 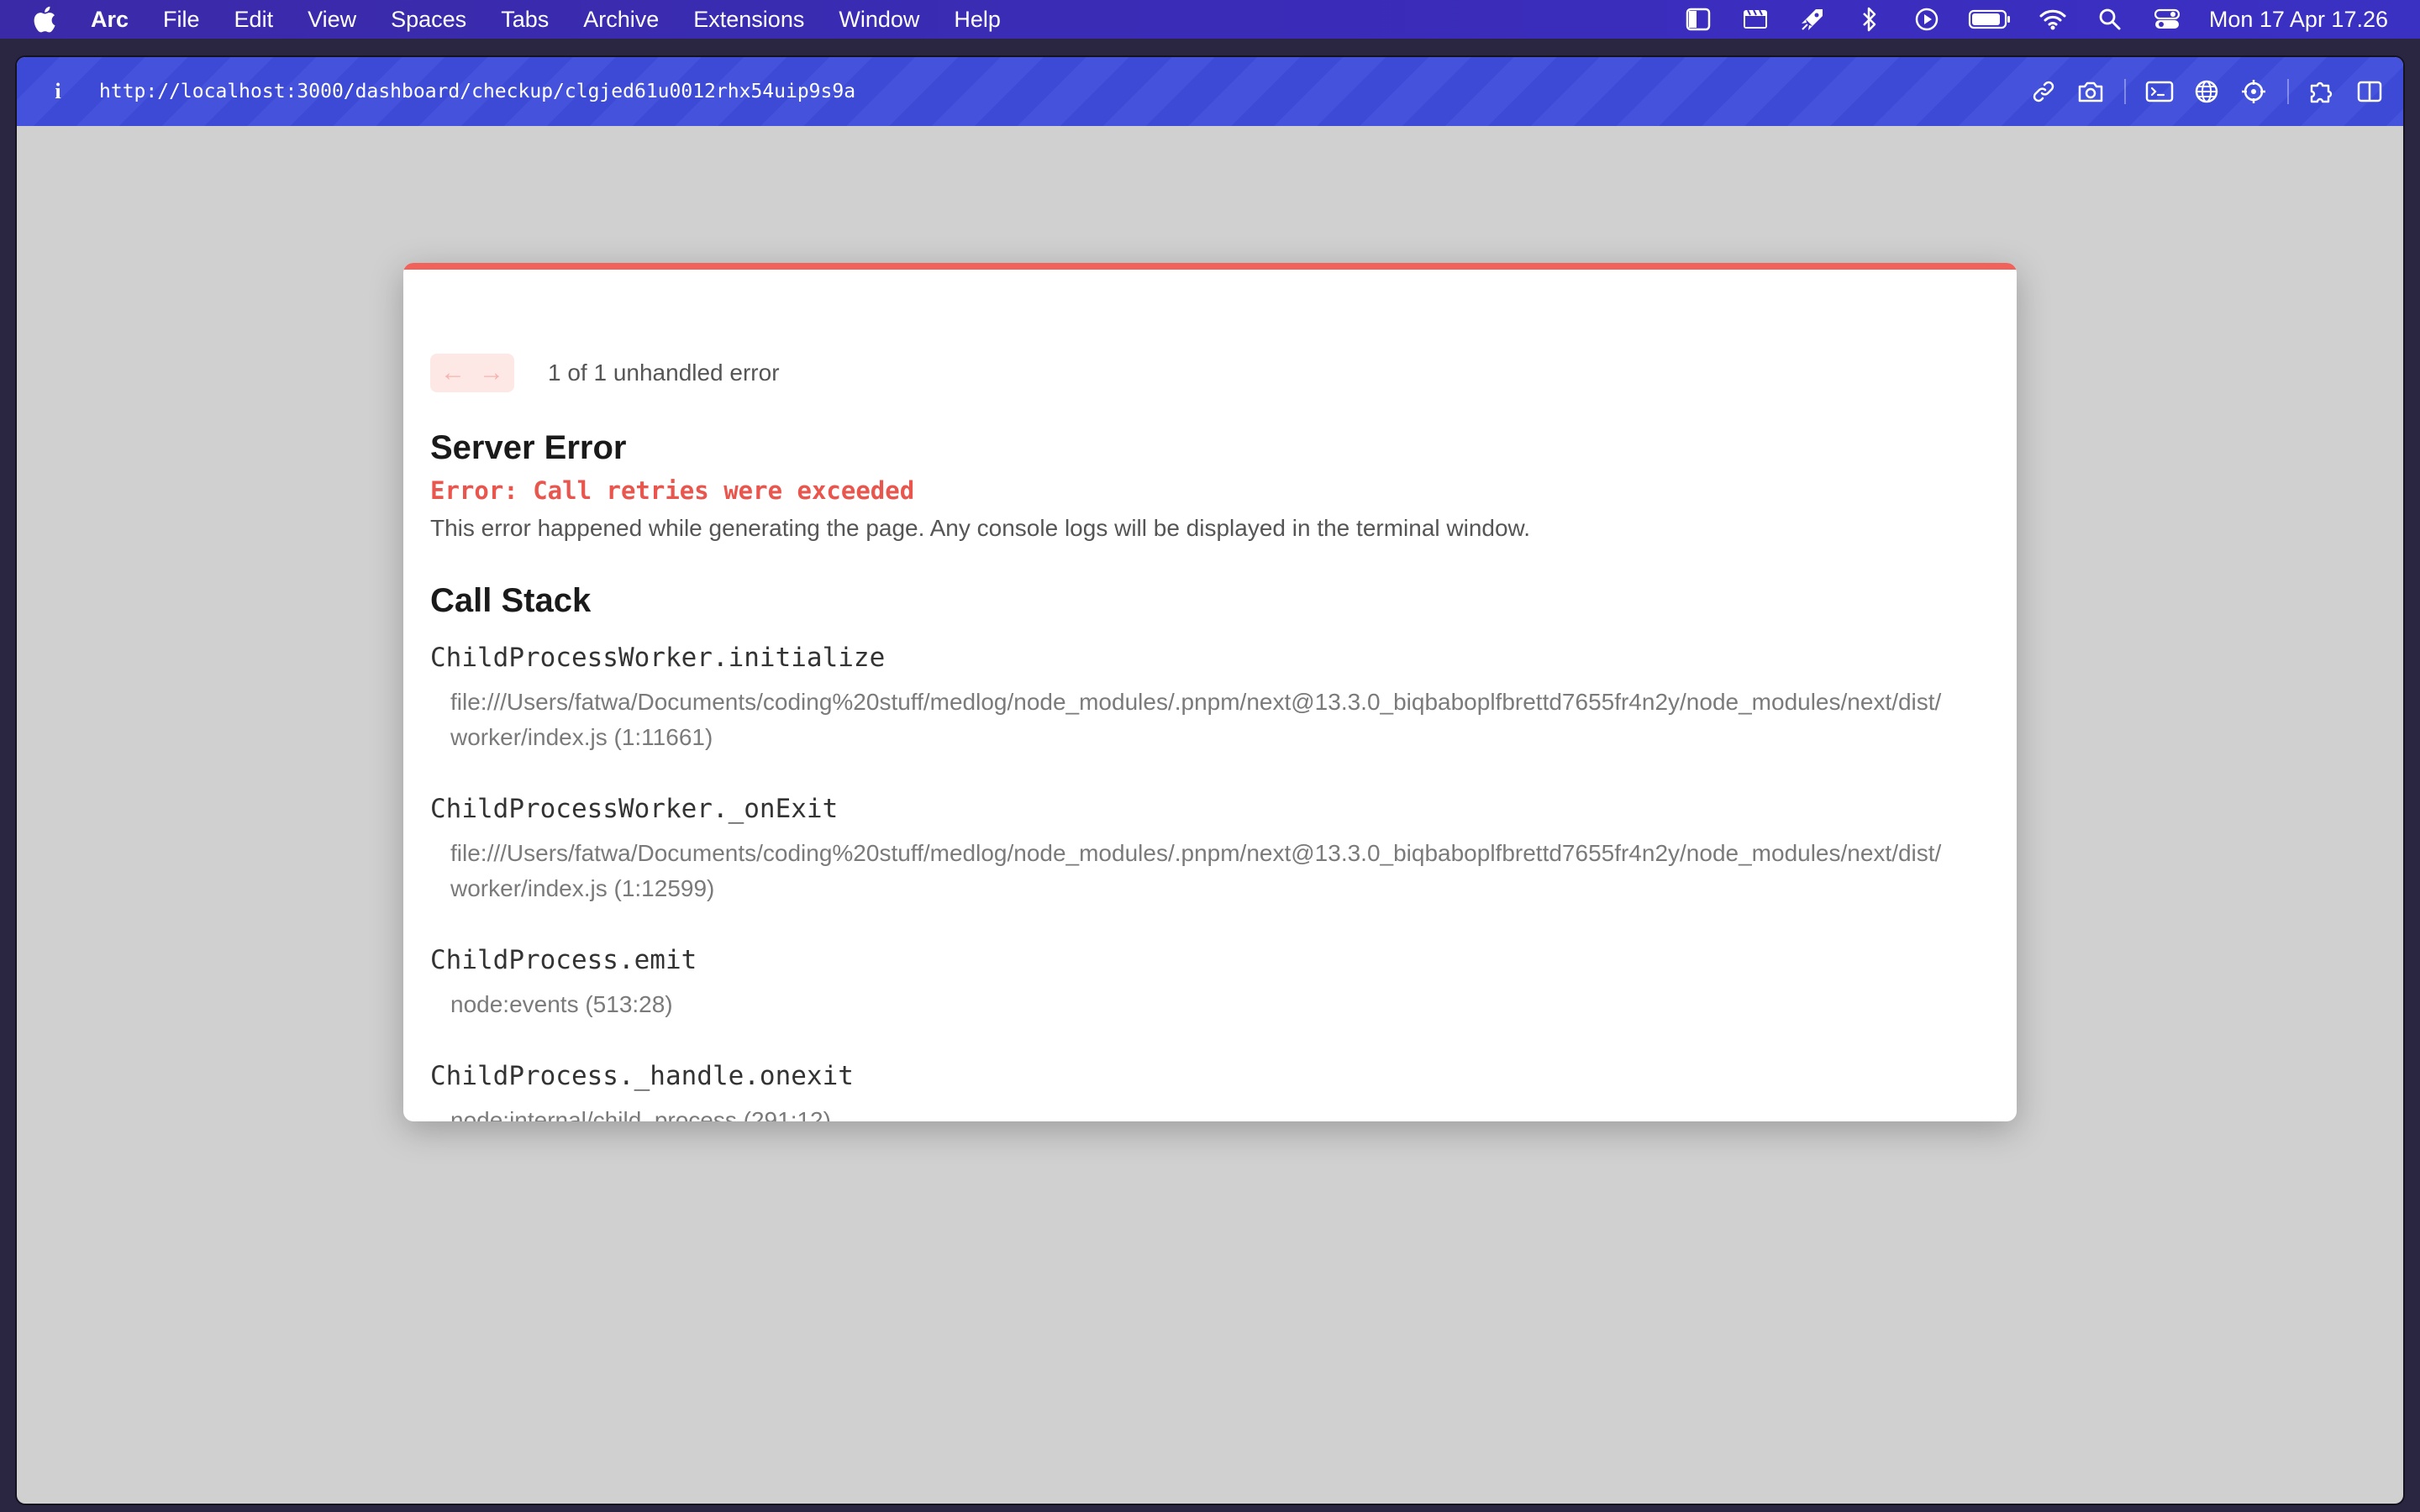 What do you see at coordinates (2110, 19) in the screenshot?
I see `search-icon` at bounding box center [2110, 19].